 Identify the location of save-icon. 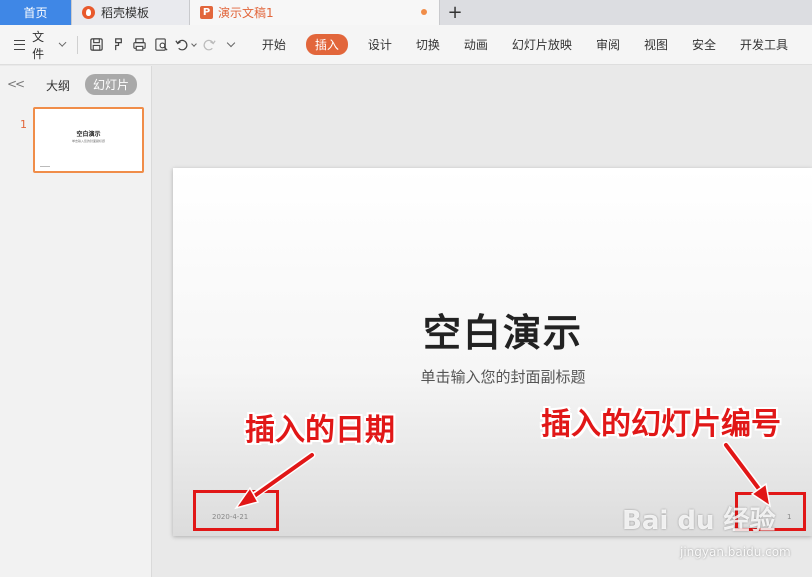
(97, 45).